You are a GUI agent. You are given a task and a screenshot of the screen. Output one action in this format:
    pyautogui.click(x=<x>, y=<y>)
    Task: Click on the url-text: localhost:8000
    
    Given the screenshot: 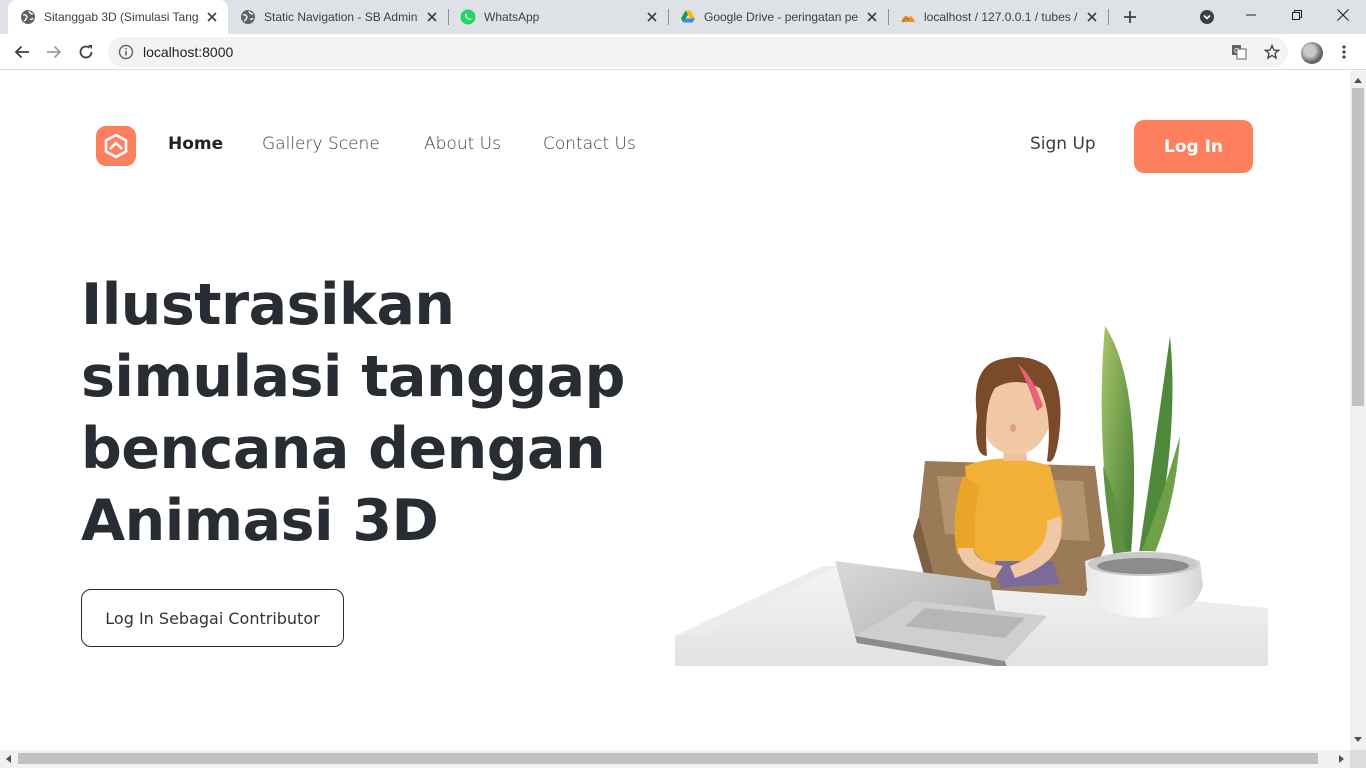 What is the action you would take?
    pyautogui.click(x=188, y=52)
    